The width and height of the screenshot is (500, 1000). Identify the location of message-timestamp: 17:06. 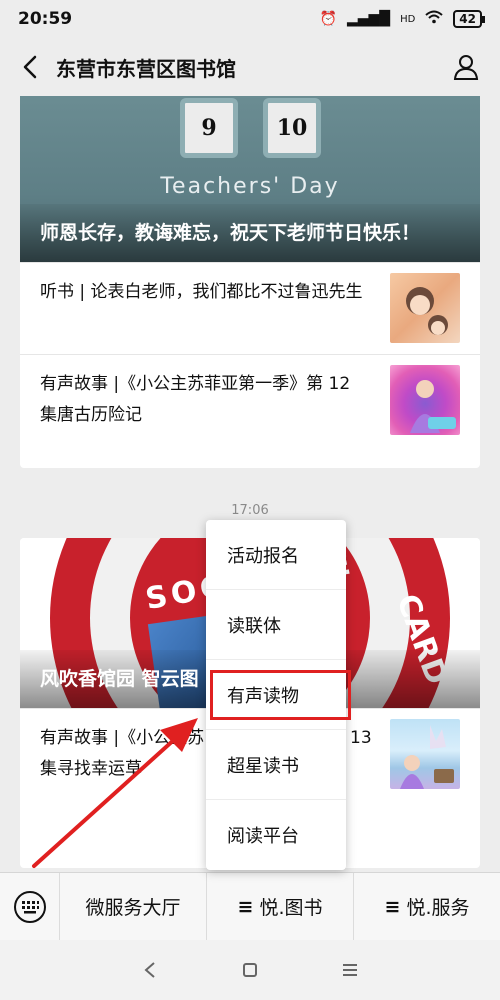
(250, 510).